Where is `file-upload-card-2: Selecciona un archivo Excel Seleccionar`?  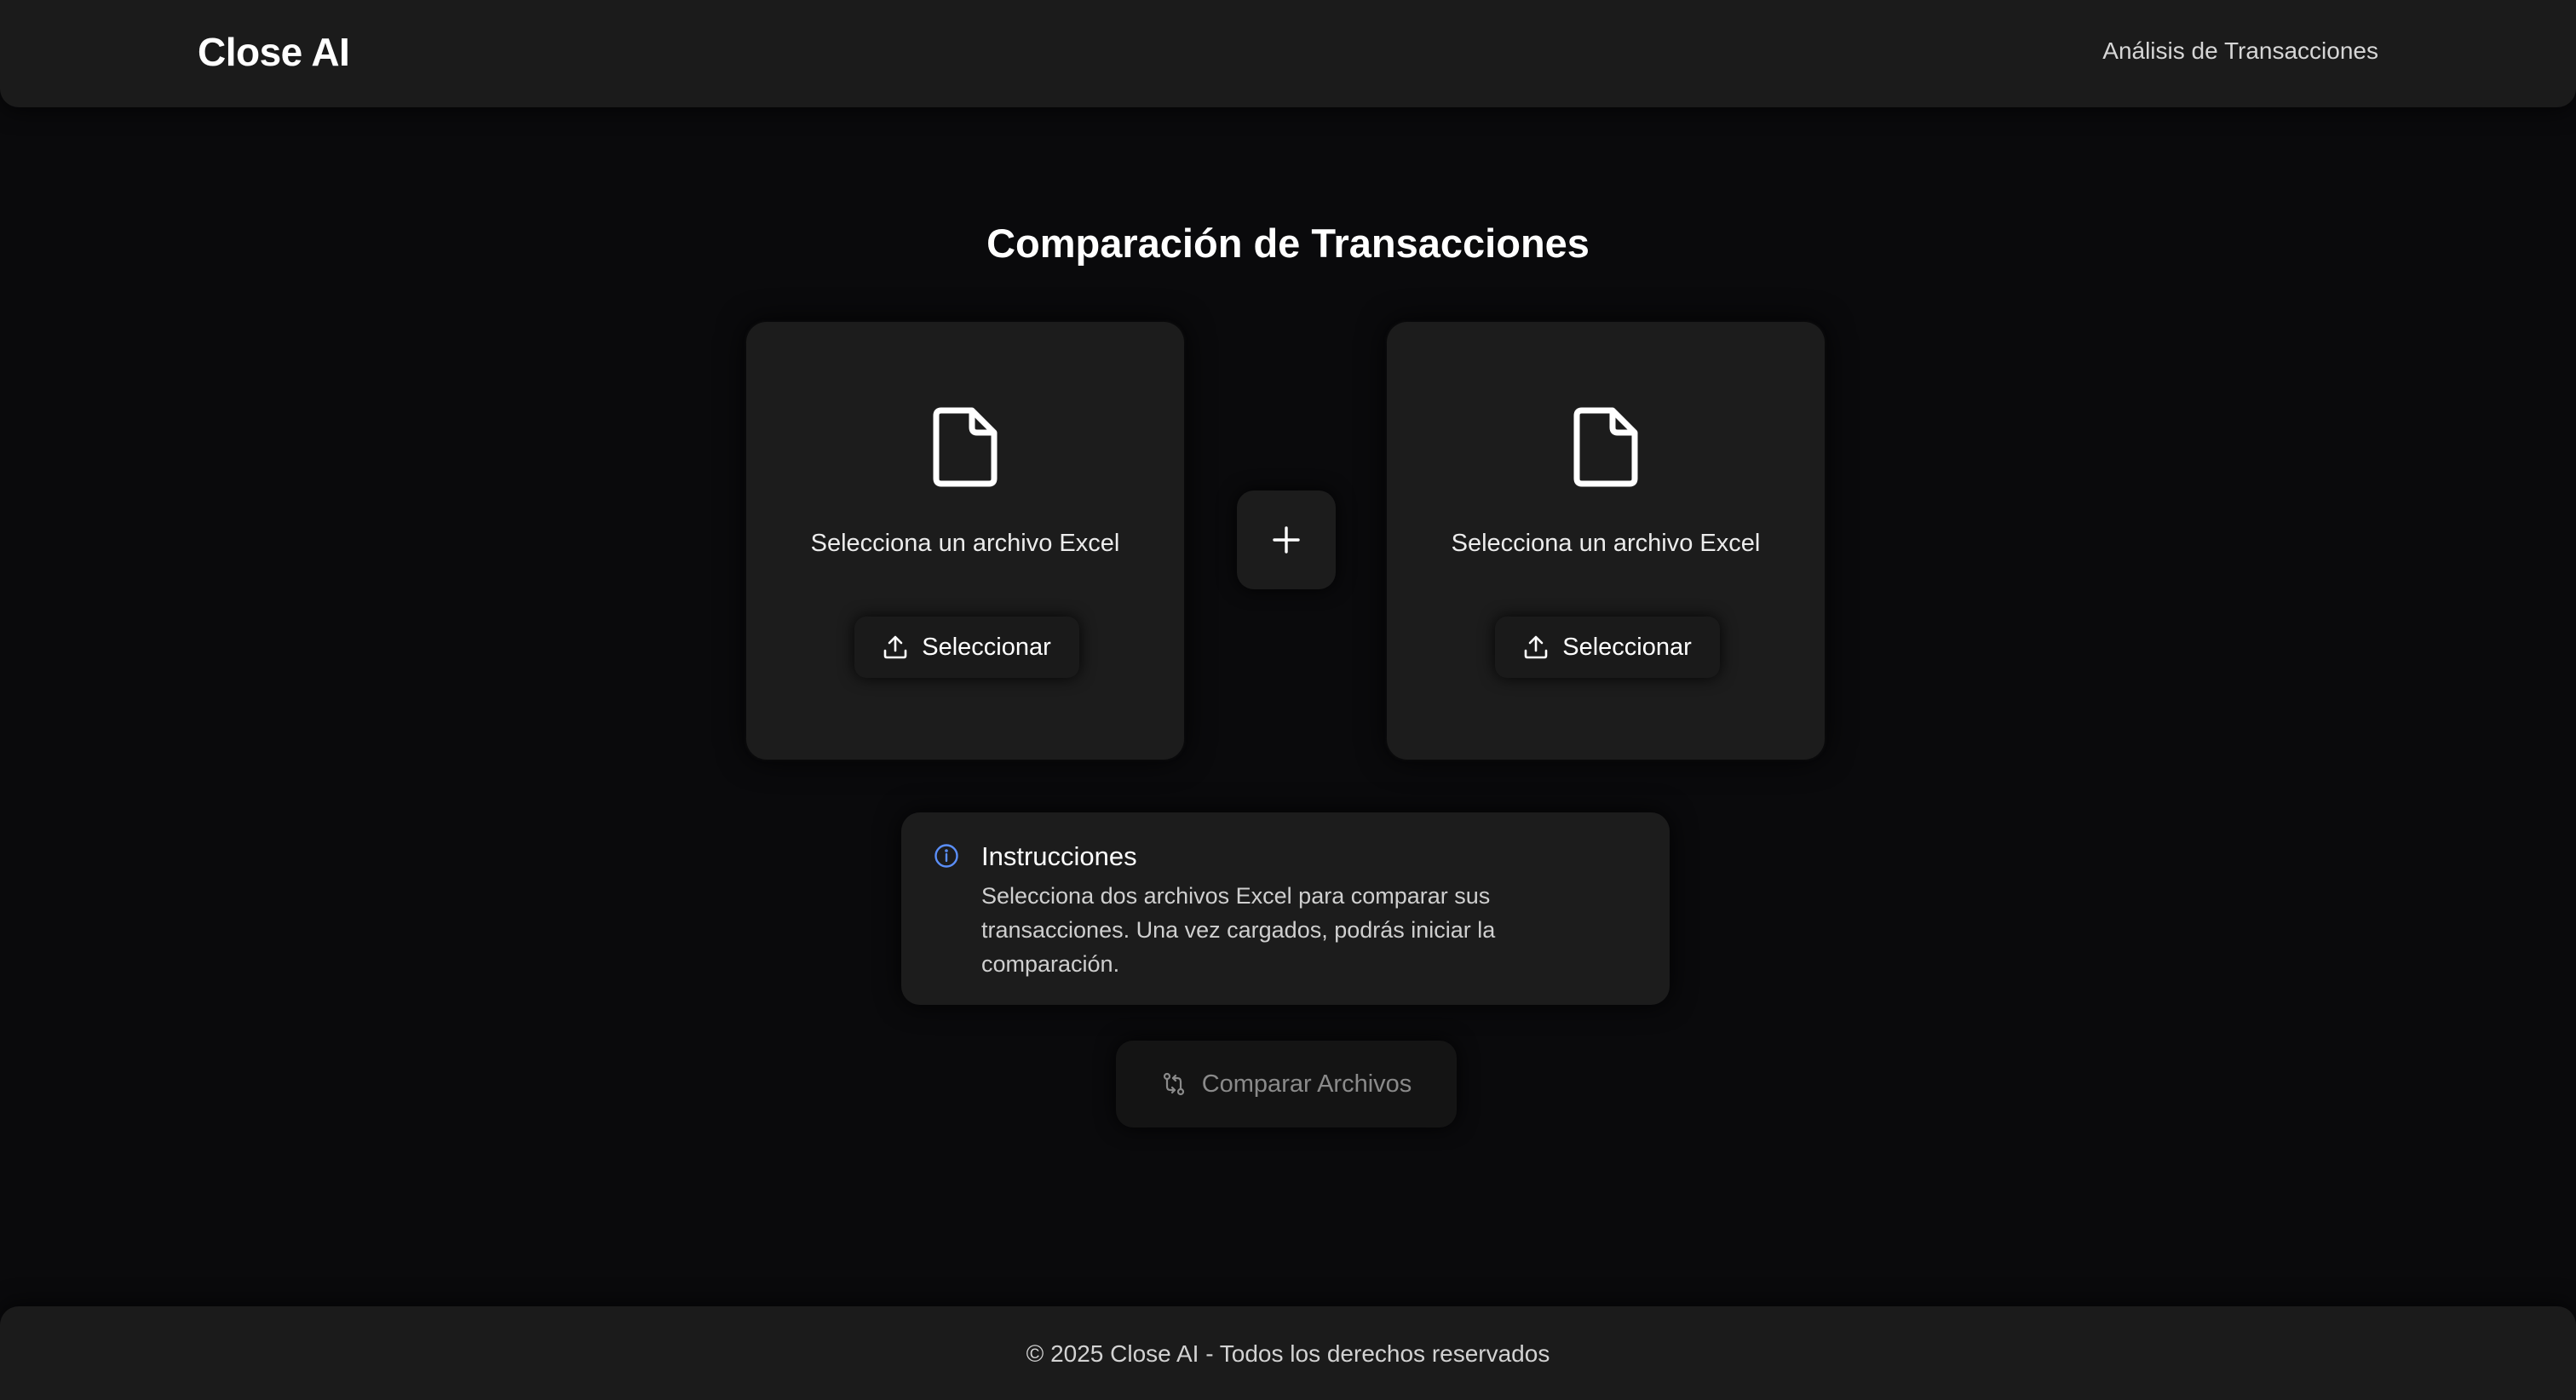 file-upload-card-2: Selecciona un archivo Excel Seleccionar is located at coordinates (1606, 541).